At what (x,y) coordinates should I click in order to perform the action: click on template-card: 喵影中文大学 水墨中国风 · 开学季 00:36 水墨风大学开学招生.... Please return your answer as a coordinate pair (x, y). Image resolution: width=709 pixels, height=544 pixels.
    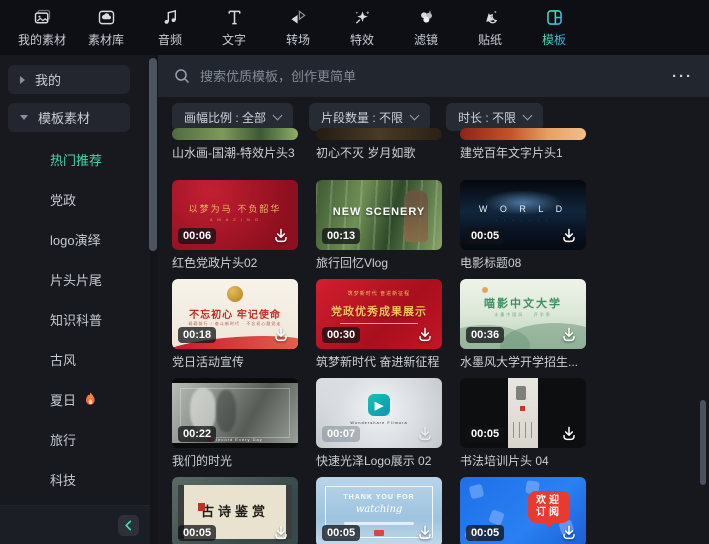
    Looking at the image, I should click on (523, 324).